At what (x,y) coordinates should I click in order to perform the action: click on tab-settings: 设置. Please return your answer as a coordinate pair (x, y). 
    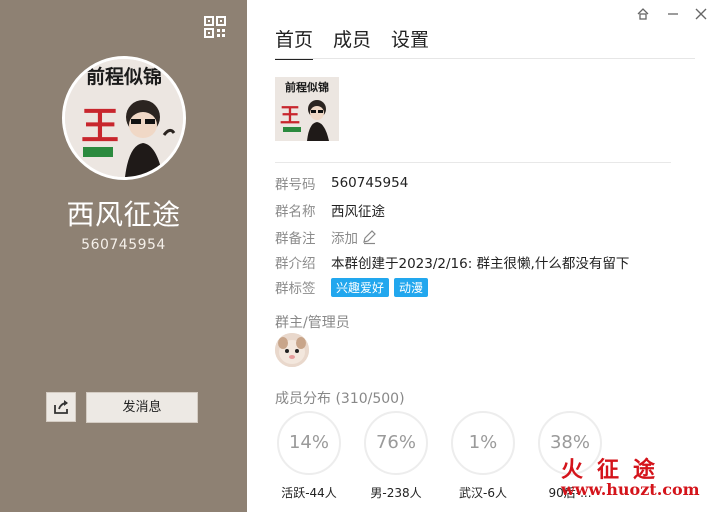
    Looking at the image, I should click on (410, 42).